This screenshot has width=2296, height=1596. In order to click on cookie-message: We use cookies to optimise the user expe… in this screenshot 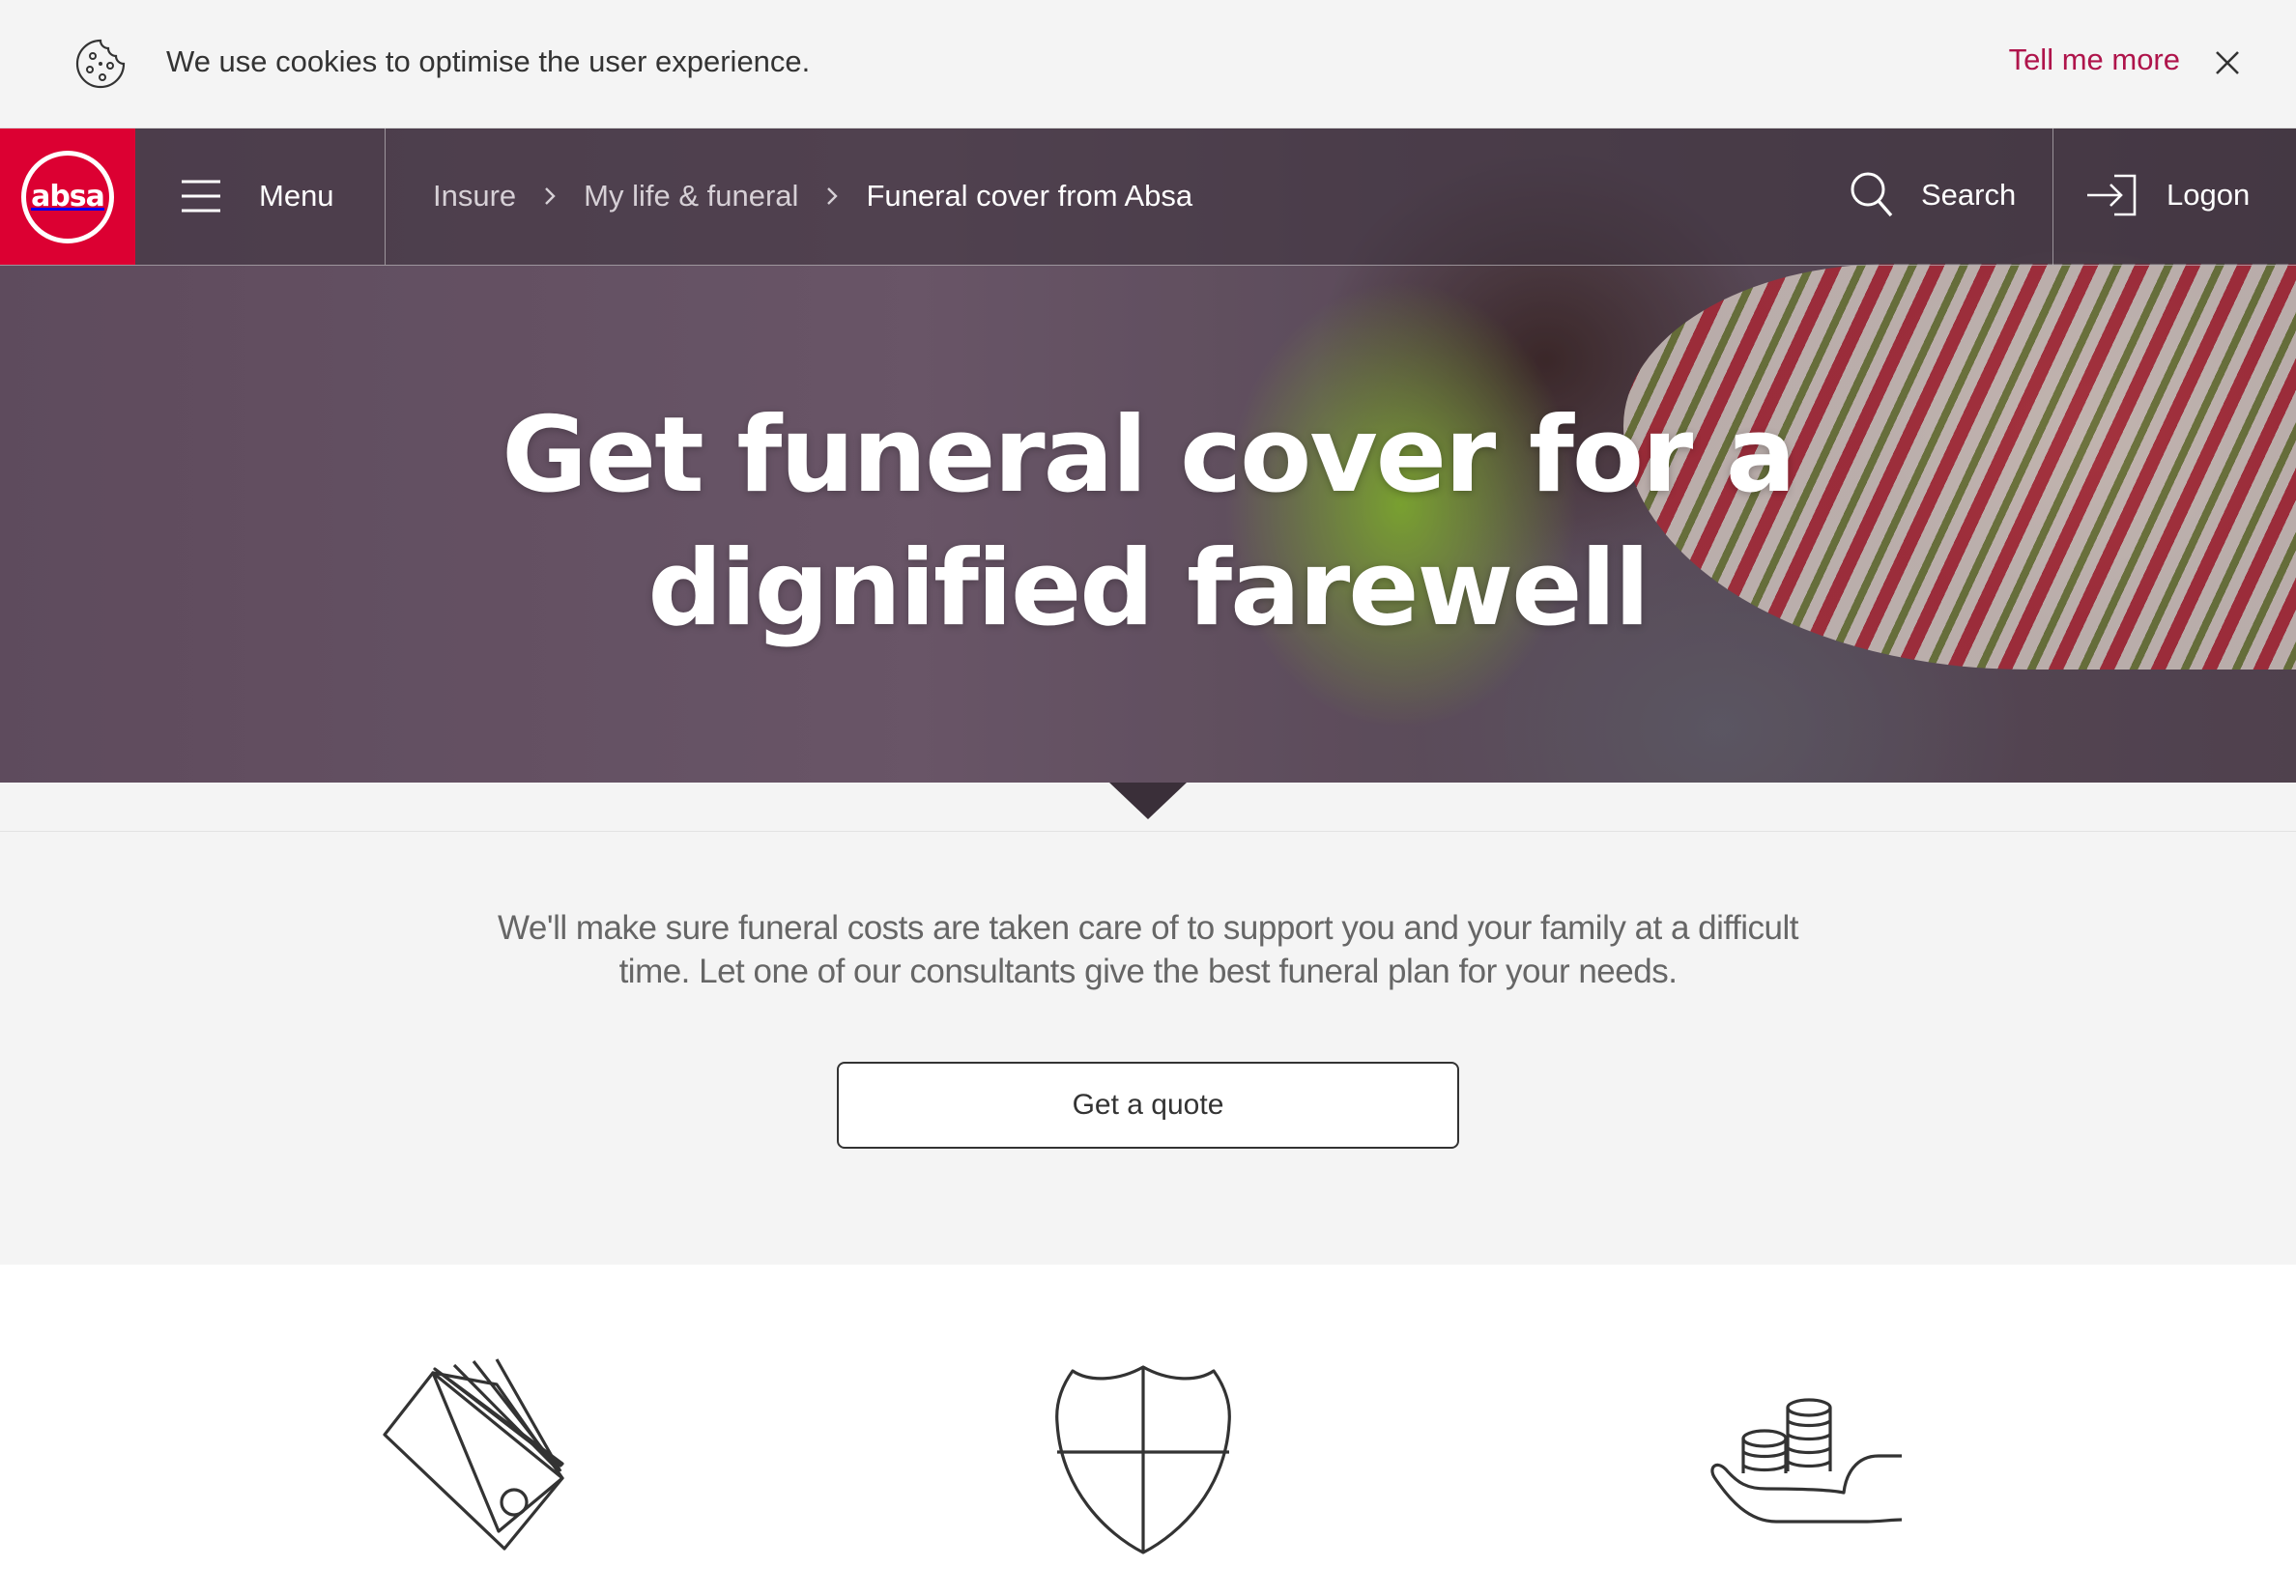, I will do `click(488, 61)`.